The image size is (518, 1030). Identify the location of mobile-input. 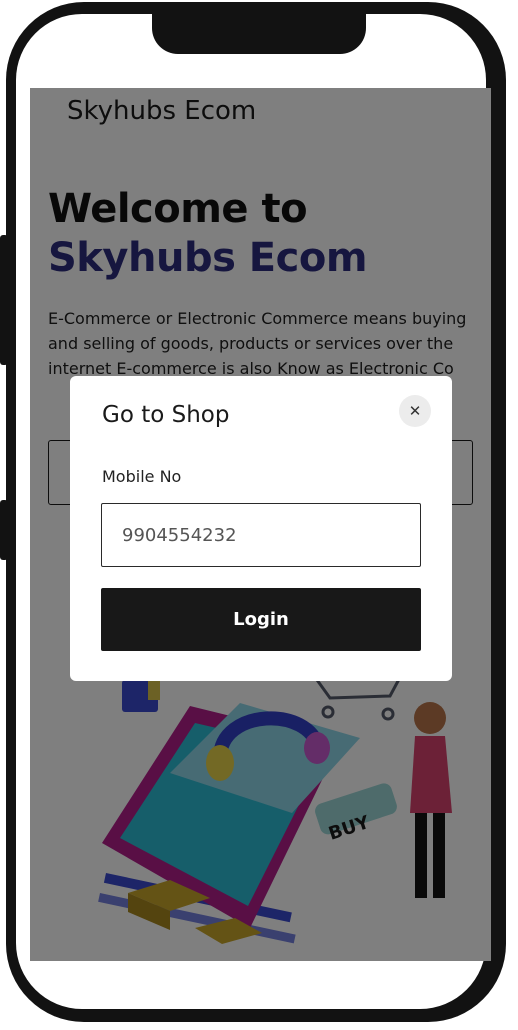
(261, 535).